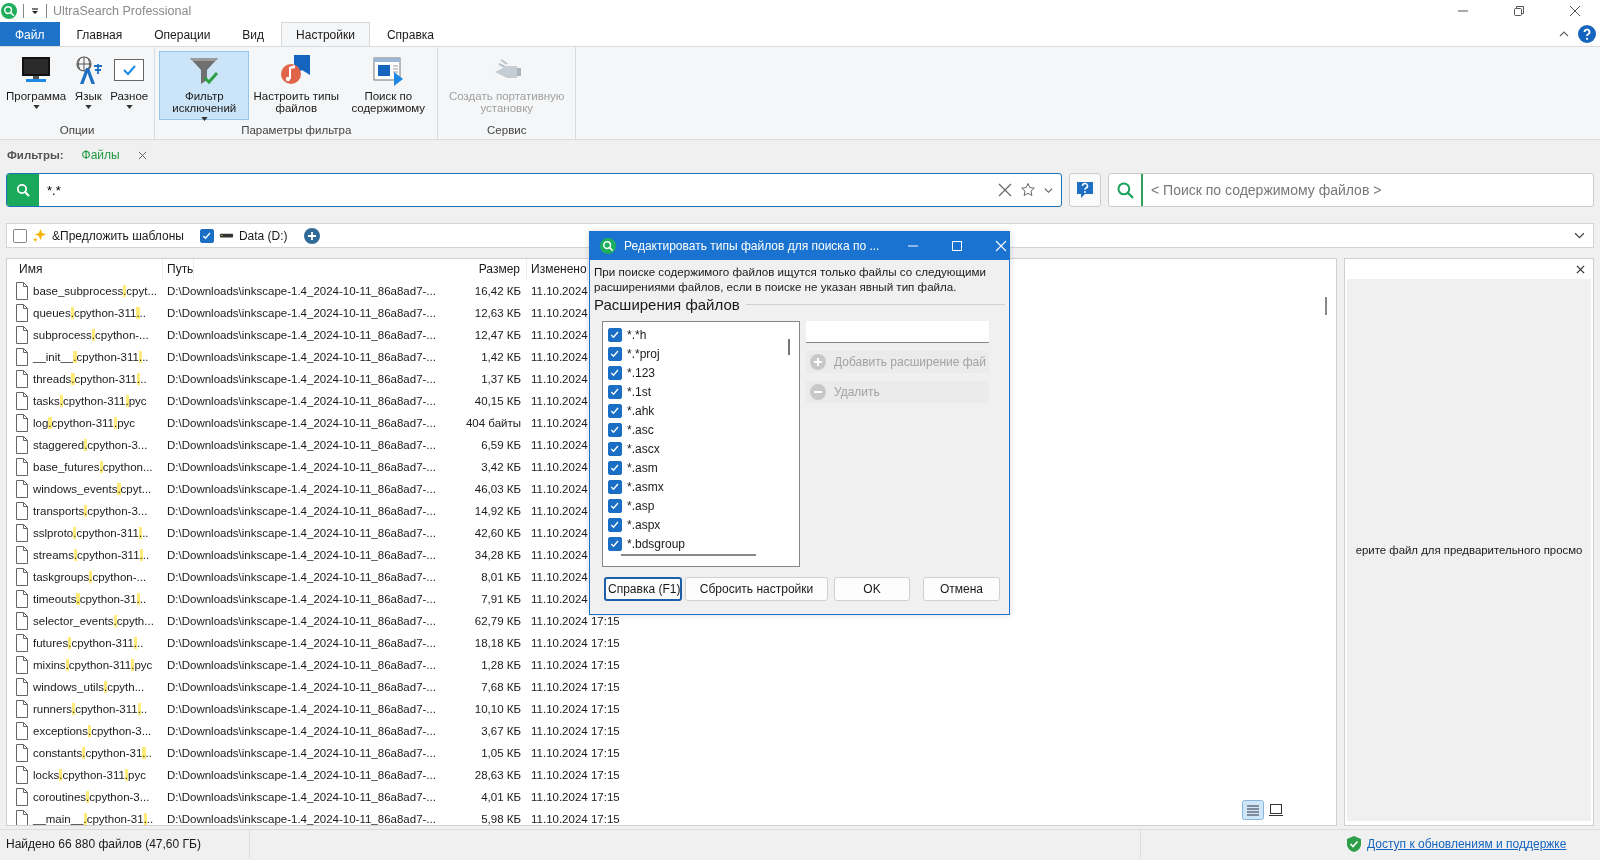 This screenshot has height=860, width=1600. Describe the element at coordinates (35, 11) in the screenshot. I see `dropdown-icon` at that location.